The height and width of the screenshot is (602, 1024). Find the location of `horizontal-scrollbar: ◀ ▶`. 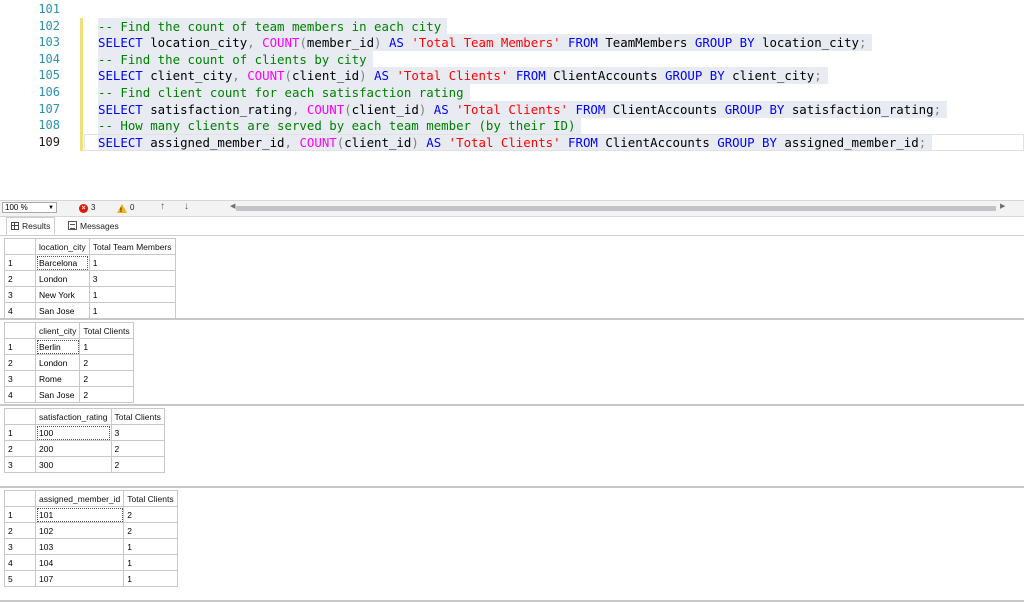

horizontal-scrollbar: ◀ ▶ is located at coordinates (615, 207).